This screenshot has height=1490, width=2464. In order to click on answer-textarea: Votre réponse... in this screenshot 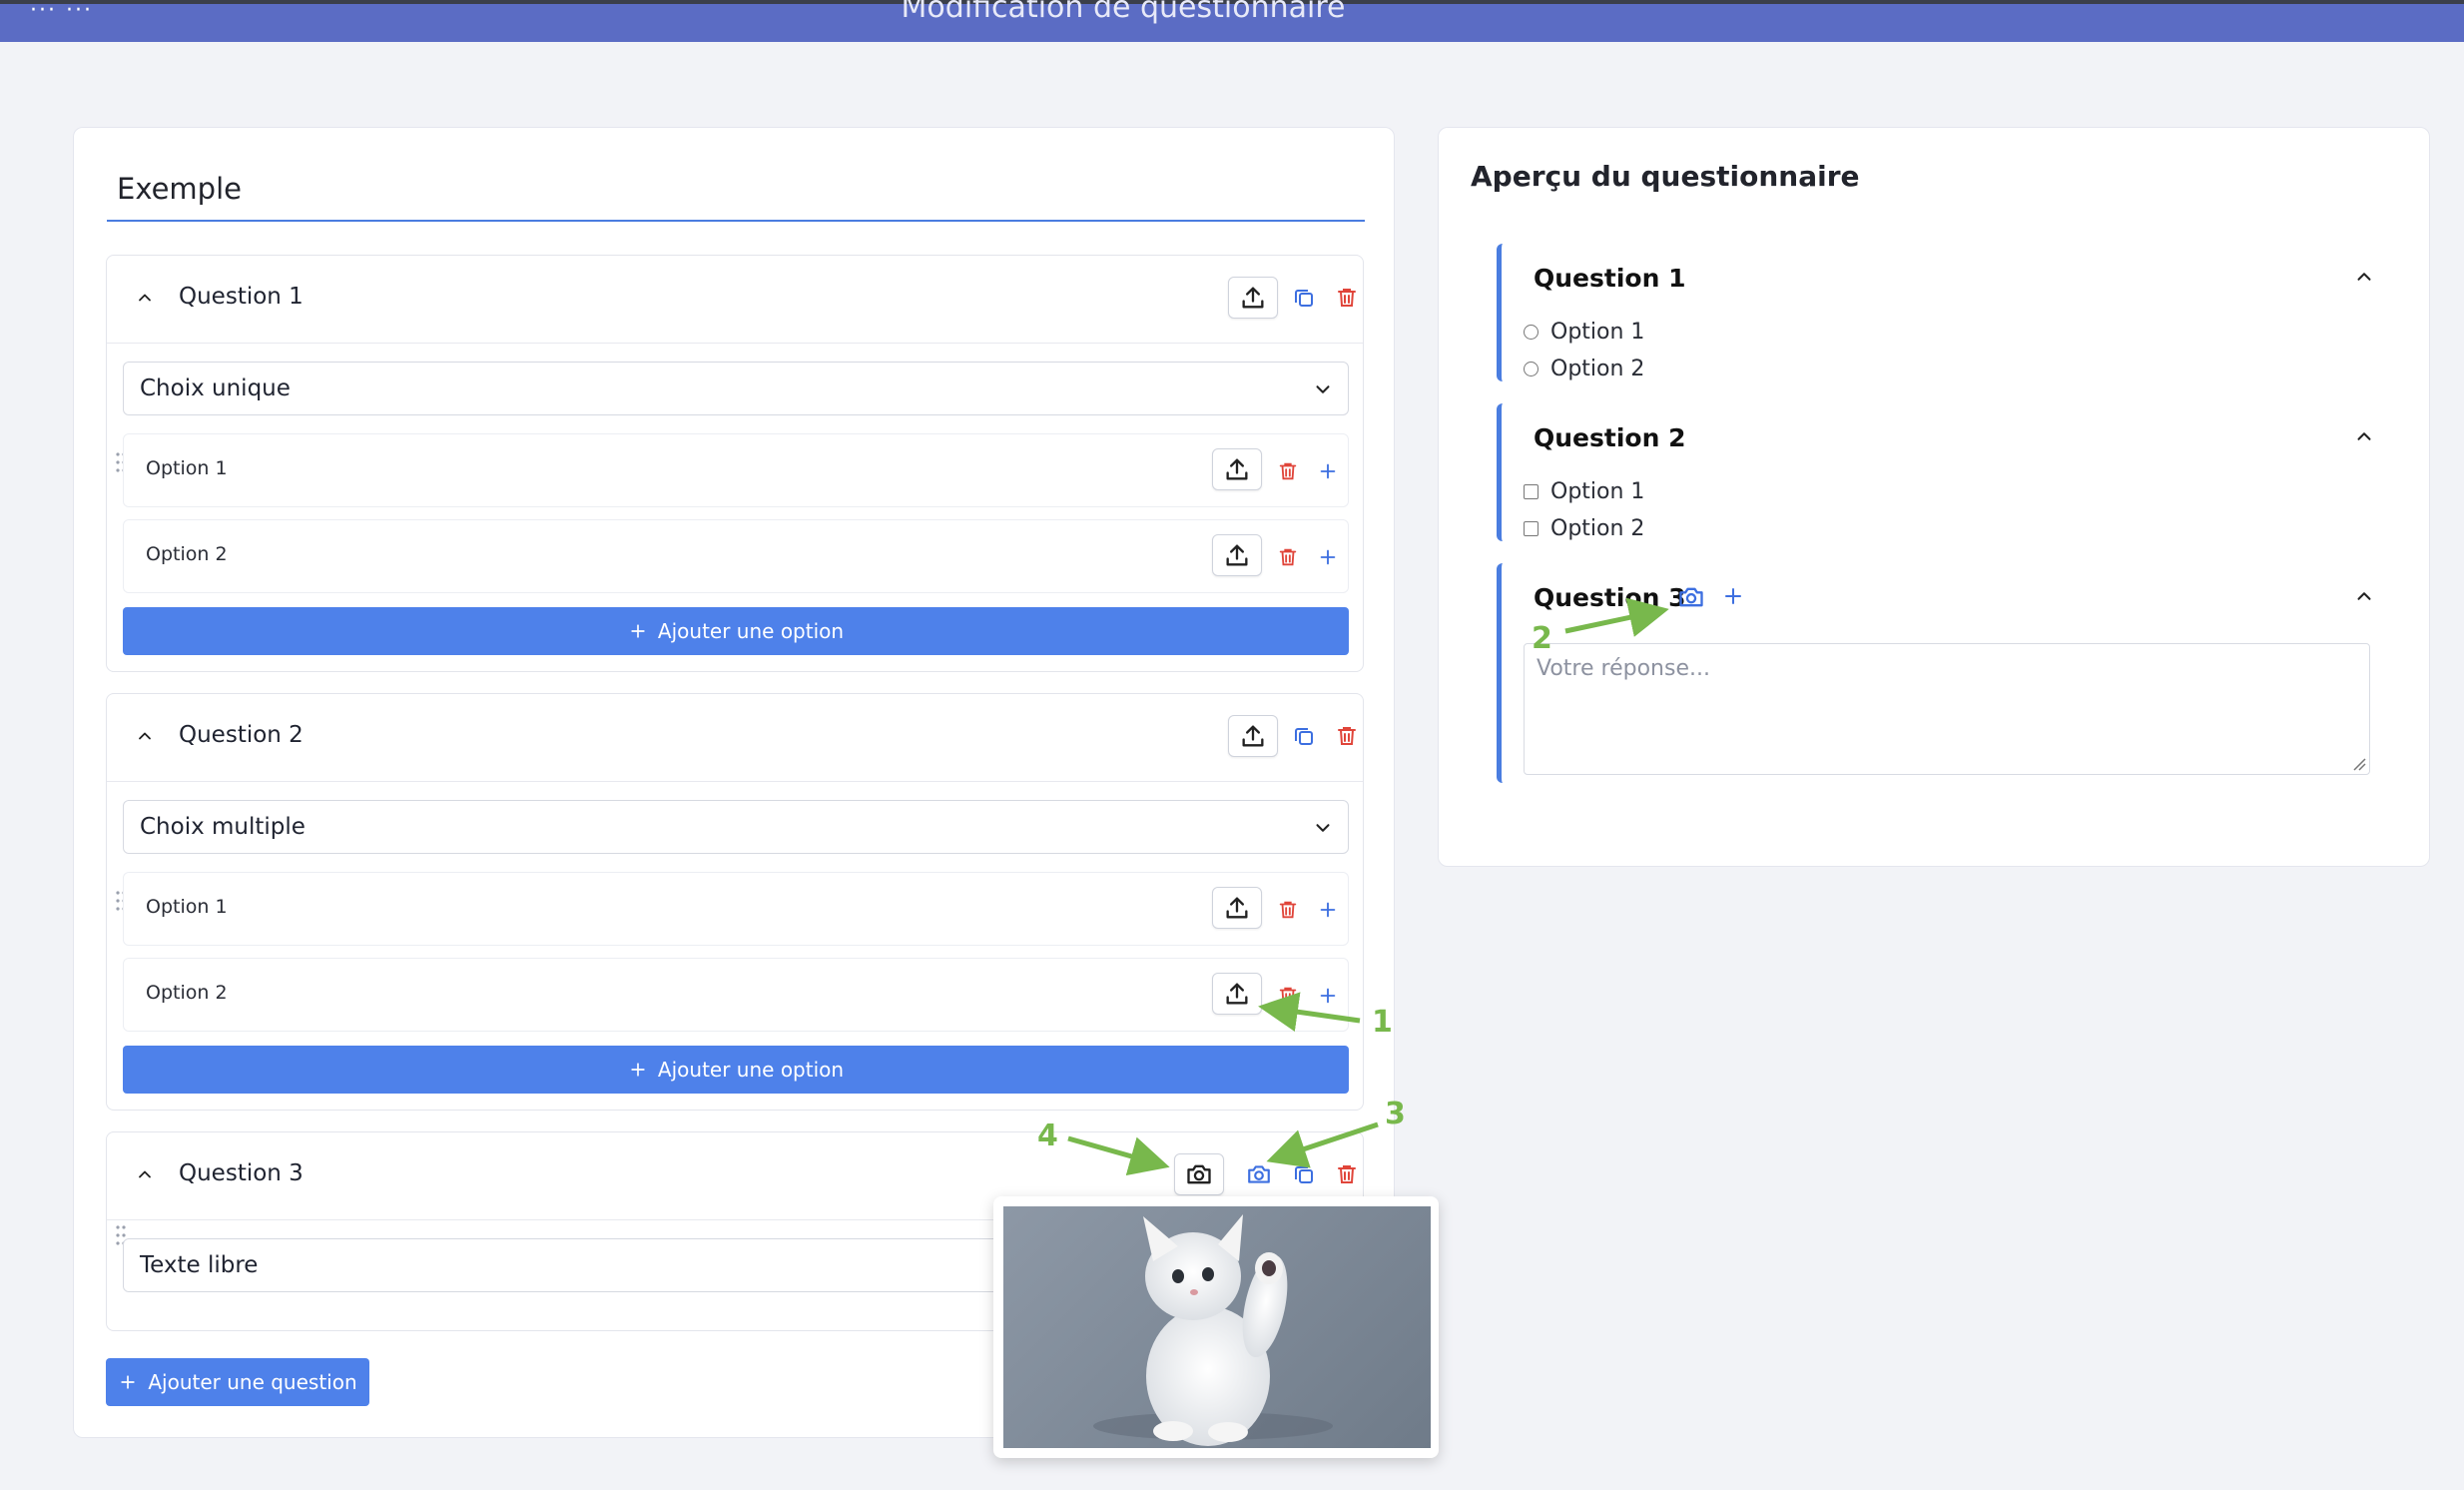, I will do `click(1947, 709)`.